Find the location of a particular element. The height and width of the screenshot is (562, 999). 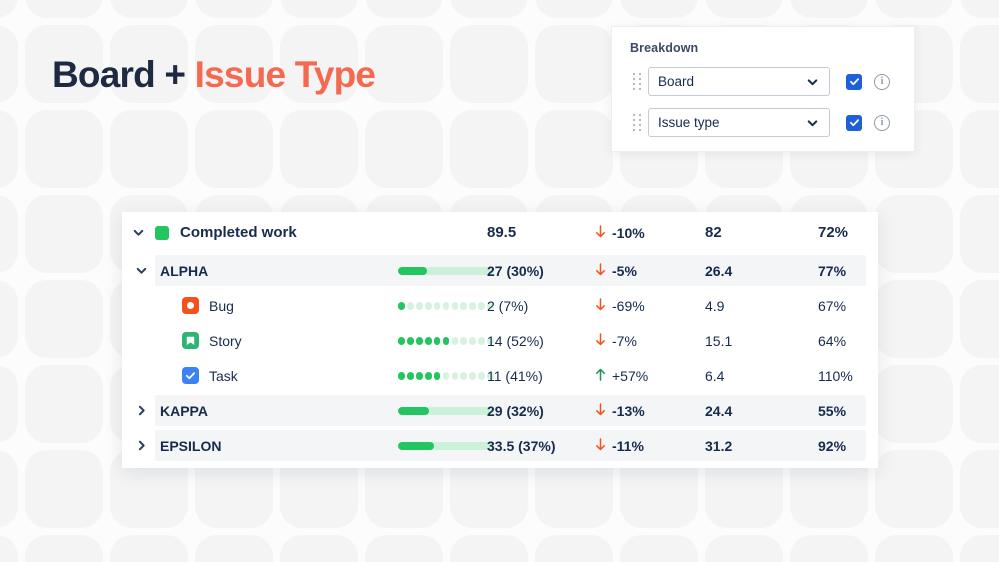

table-row: ALPHA 27 (30%) -5% 26.4 77% is located at coordinates (500, 270).